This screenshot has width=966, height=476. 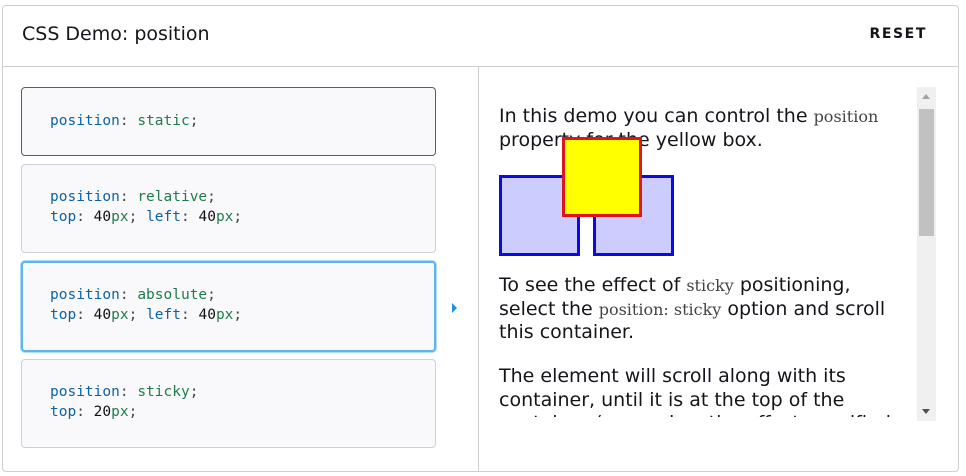 I want to click on choice-sticky: position: sticky; top: 20px;, so click(x=228, y=403).